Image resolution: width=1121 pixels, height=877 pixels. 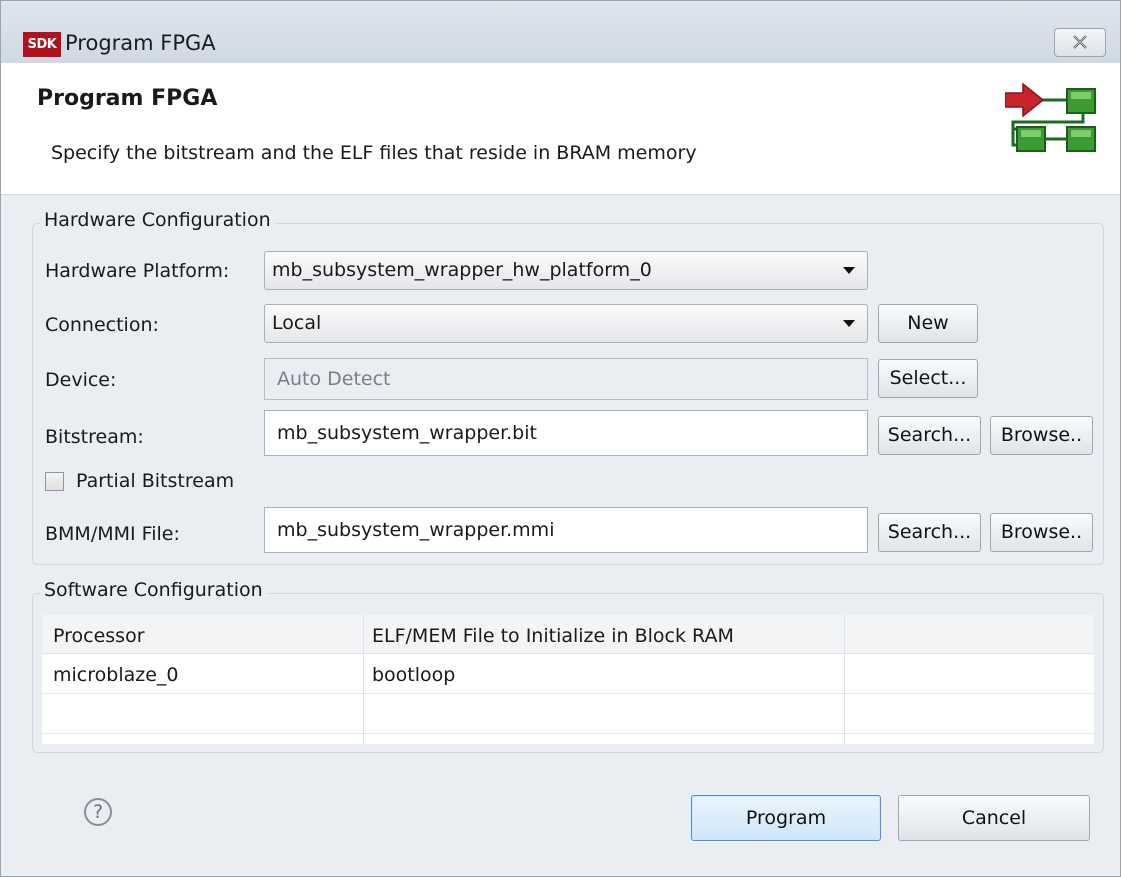 I want to click on device-field: Auto Detect, so click(x=566, y=379).